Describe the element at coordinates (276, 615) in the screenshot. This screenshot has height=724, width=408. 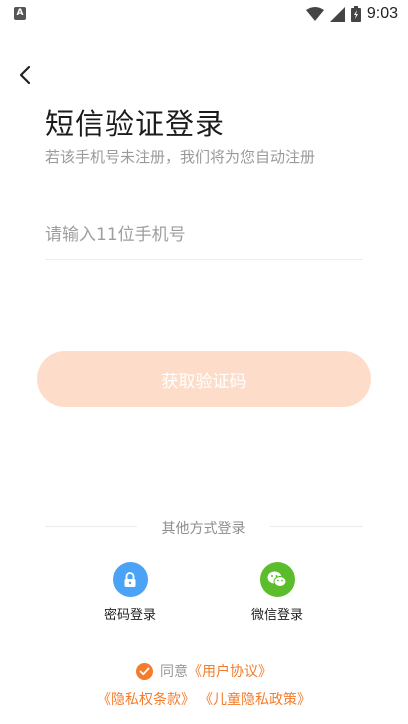
I see `wechat-login-label: 微信登录` at that location.